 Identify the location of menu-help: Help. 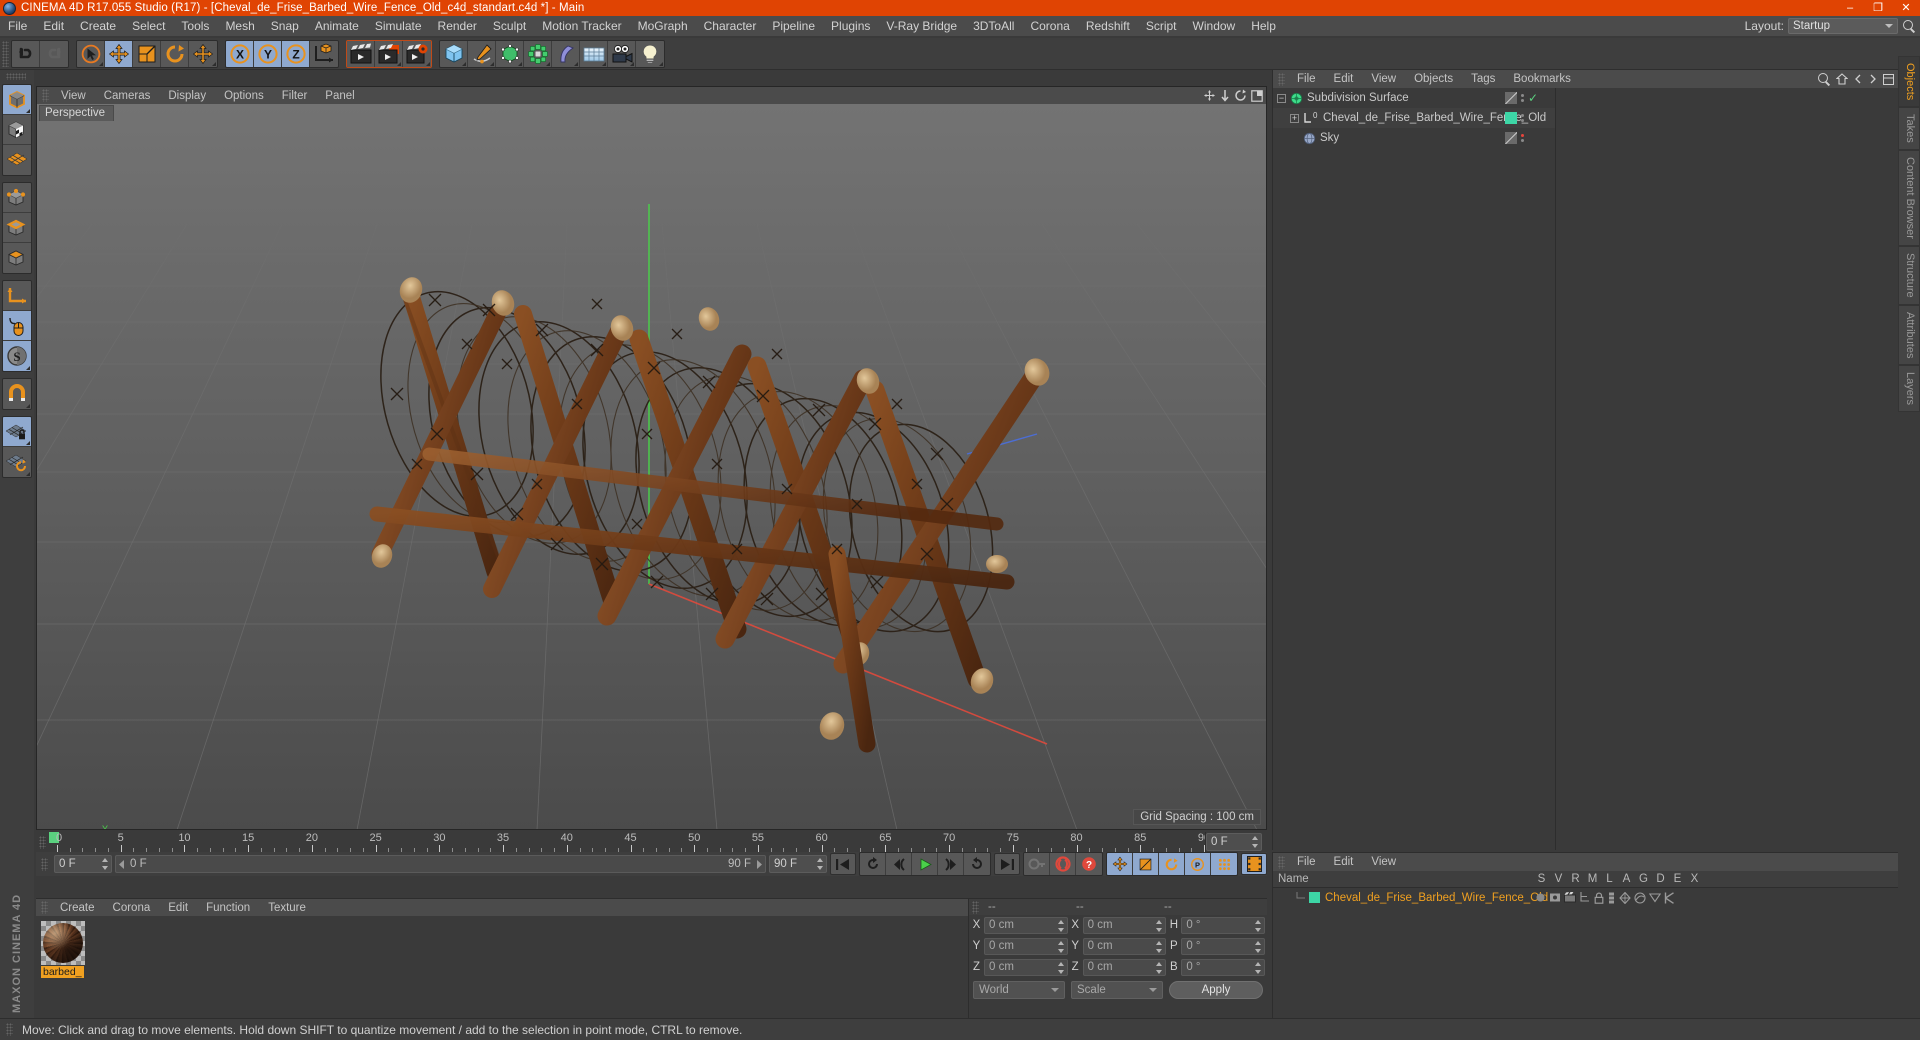
(1263, 26).